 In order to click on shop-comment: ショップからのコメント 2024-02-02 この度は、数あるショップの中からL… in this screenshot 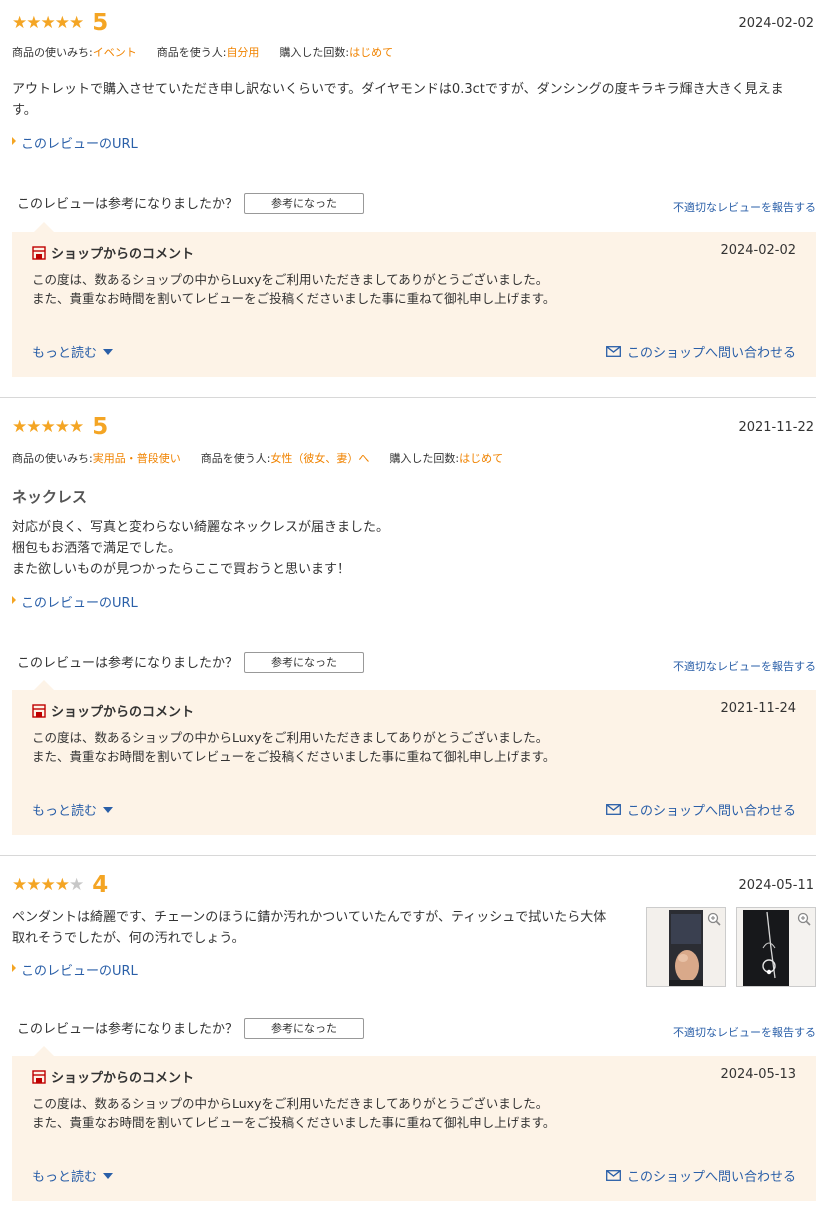, I will do `click(414, 299)`.